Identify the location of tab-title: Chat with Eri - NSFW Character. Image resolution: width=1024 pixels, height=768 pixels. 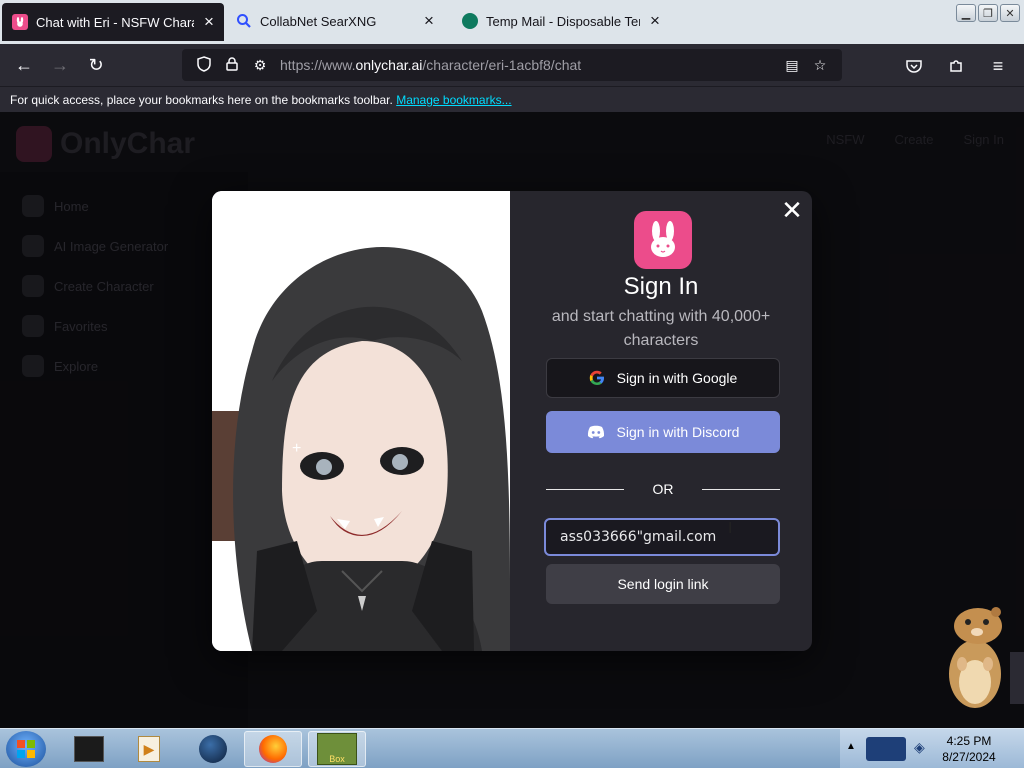
(115, 22).